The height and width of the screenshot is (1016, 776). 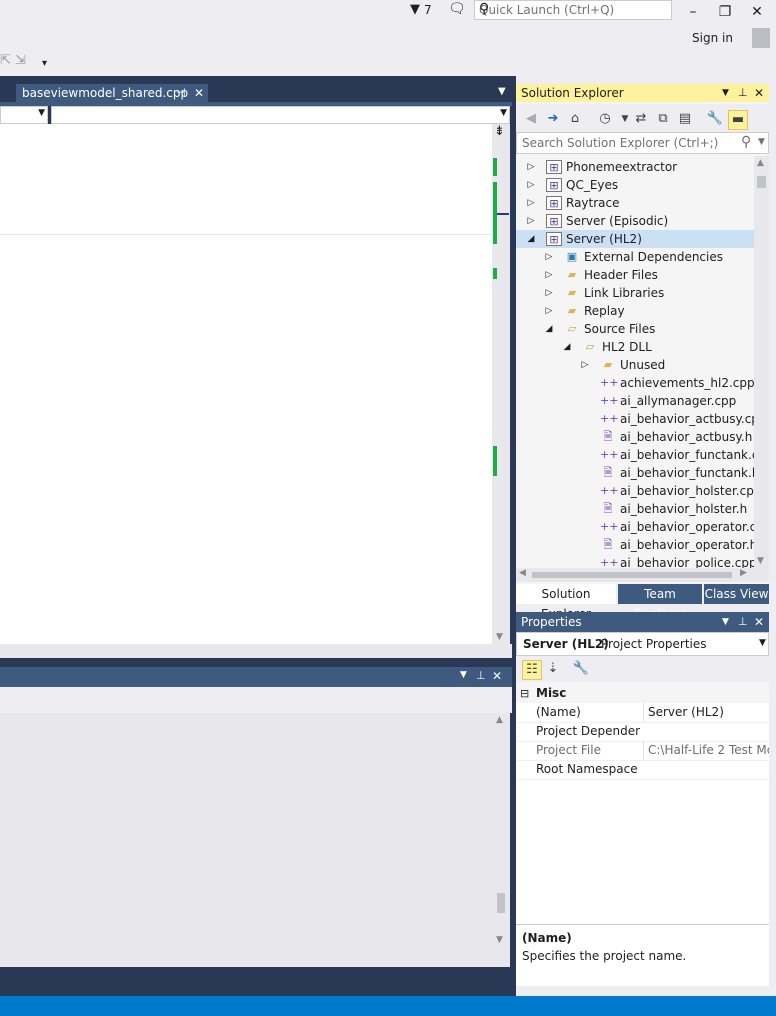 What do you see at coordinates (660, 602) in the screenshot?
I see `tab-team-explorer: Team Explorer` at bounding box center [660, 602].